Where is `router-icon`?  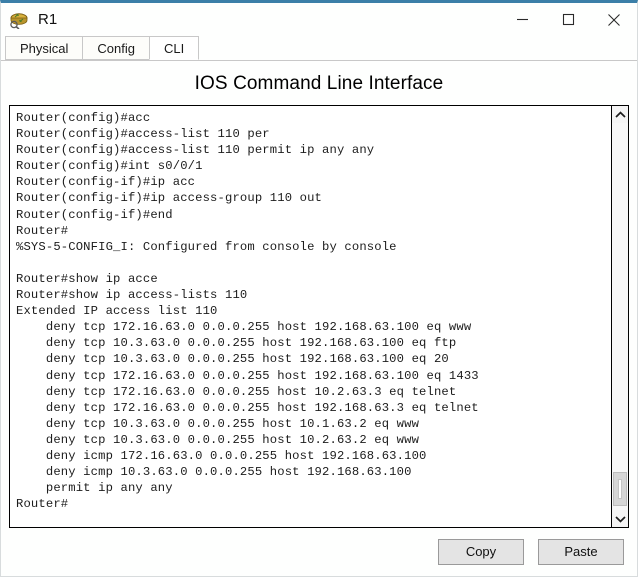
router-icon is located at coordinates (20, 20).